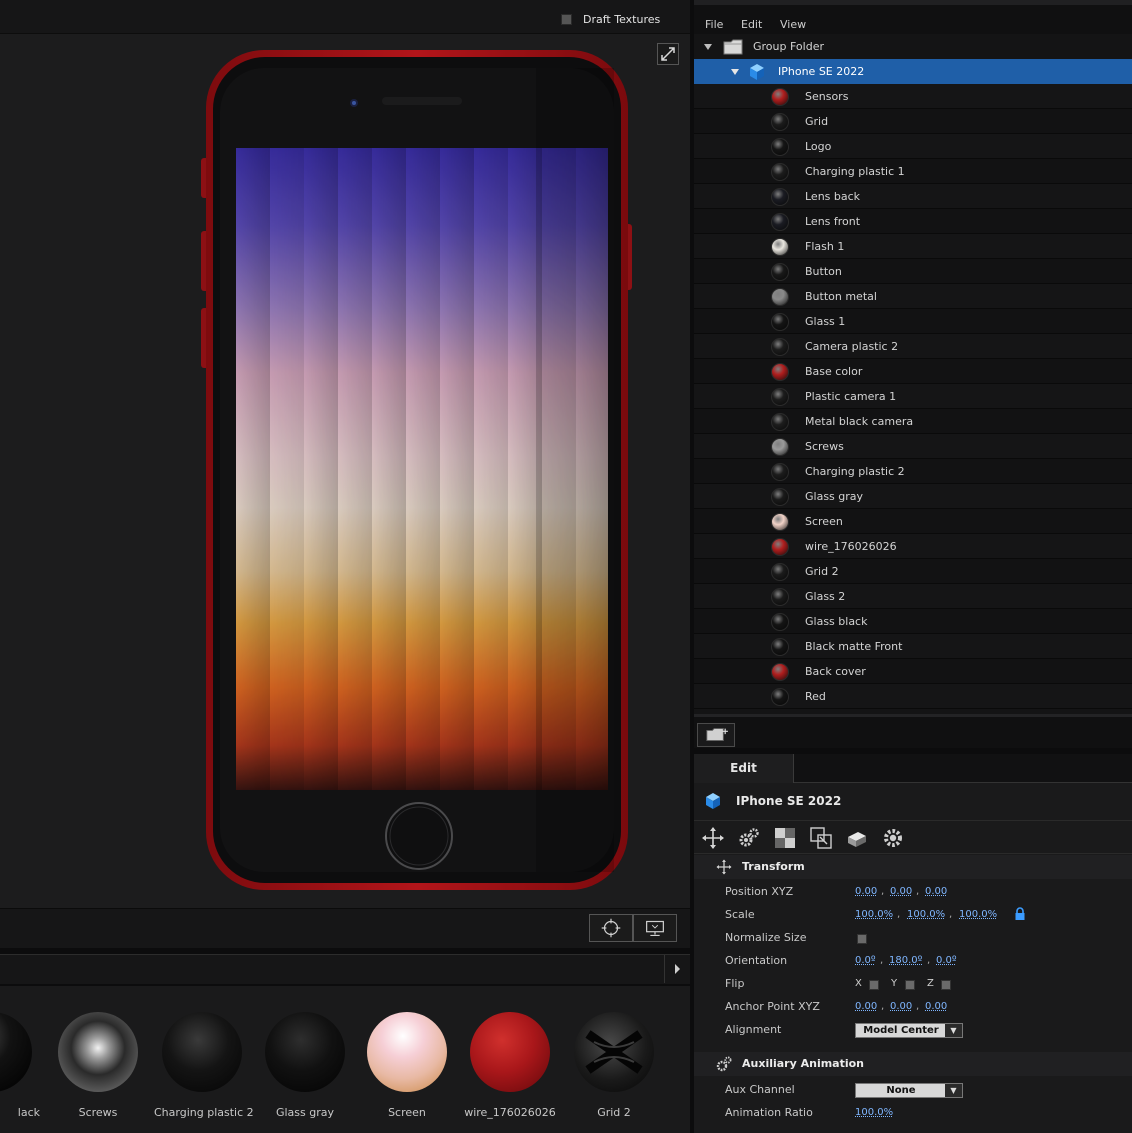 Image resolution: width=1132 pixels, height=1133 pixels. I want to click on material-swatch-charging-plastic-2: Charging plastic 2, so click(204, 1065).